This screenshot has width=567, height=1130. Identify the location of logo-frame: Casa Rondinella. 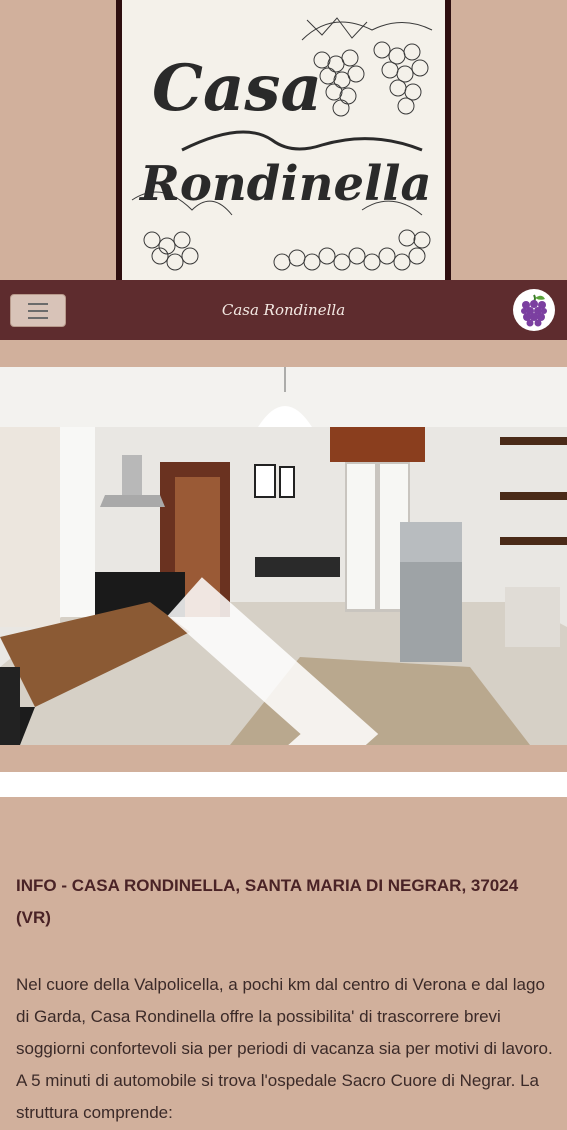
(283, 140).